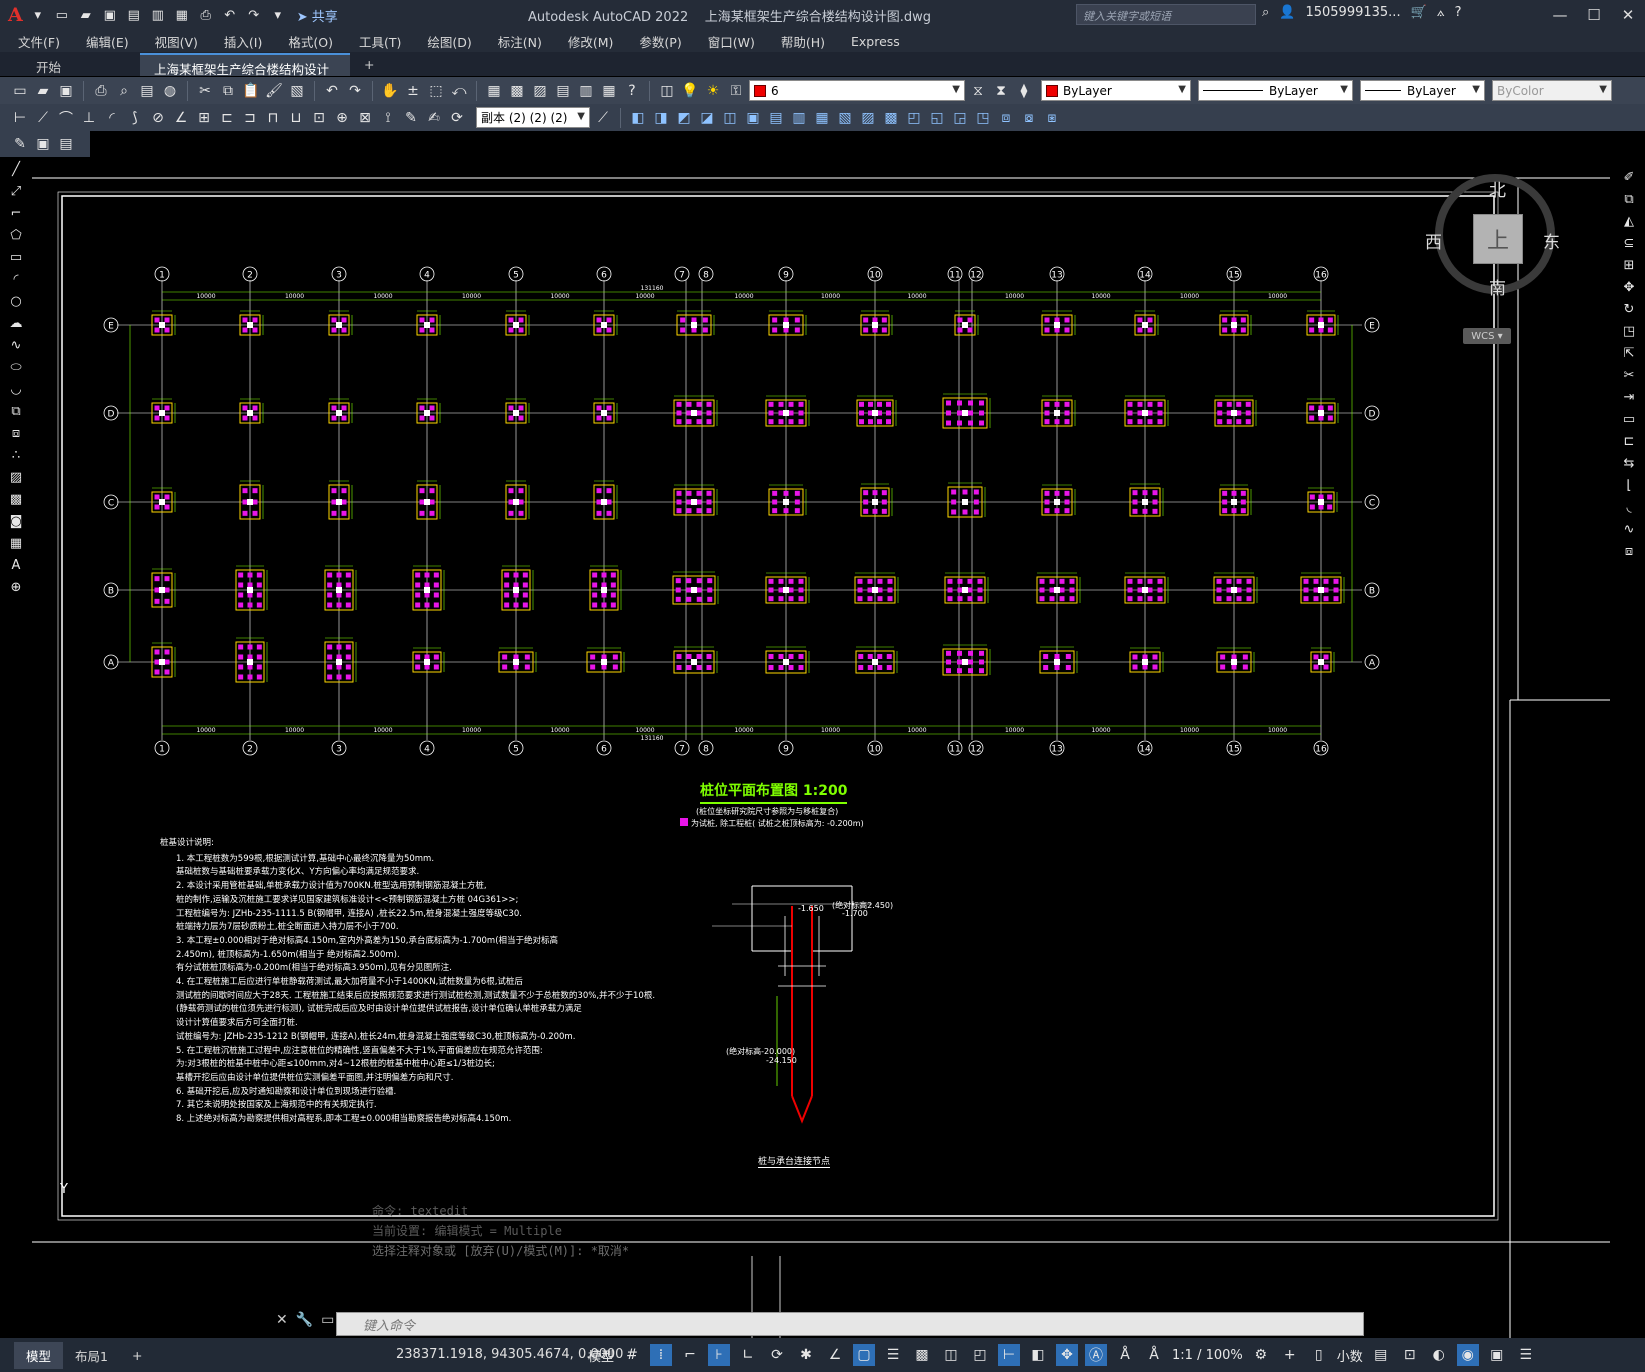  What do you see at coordinates (1419, 12) in the screenshot?
I see `cart-icon: 🛒` at bounding box center [1419, 12].